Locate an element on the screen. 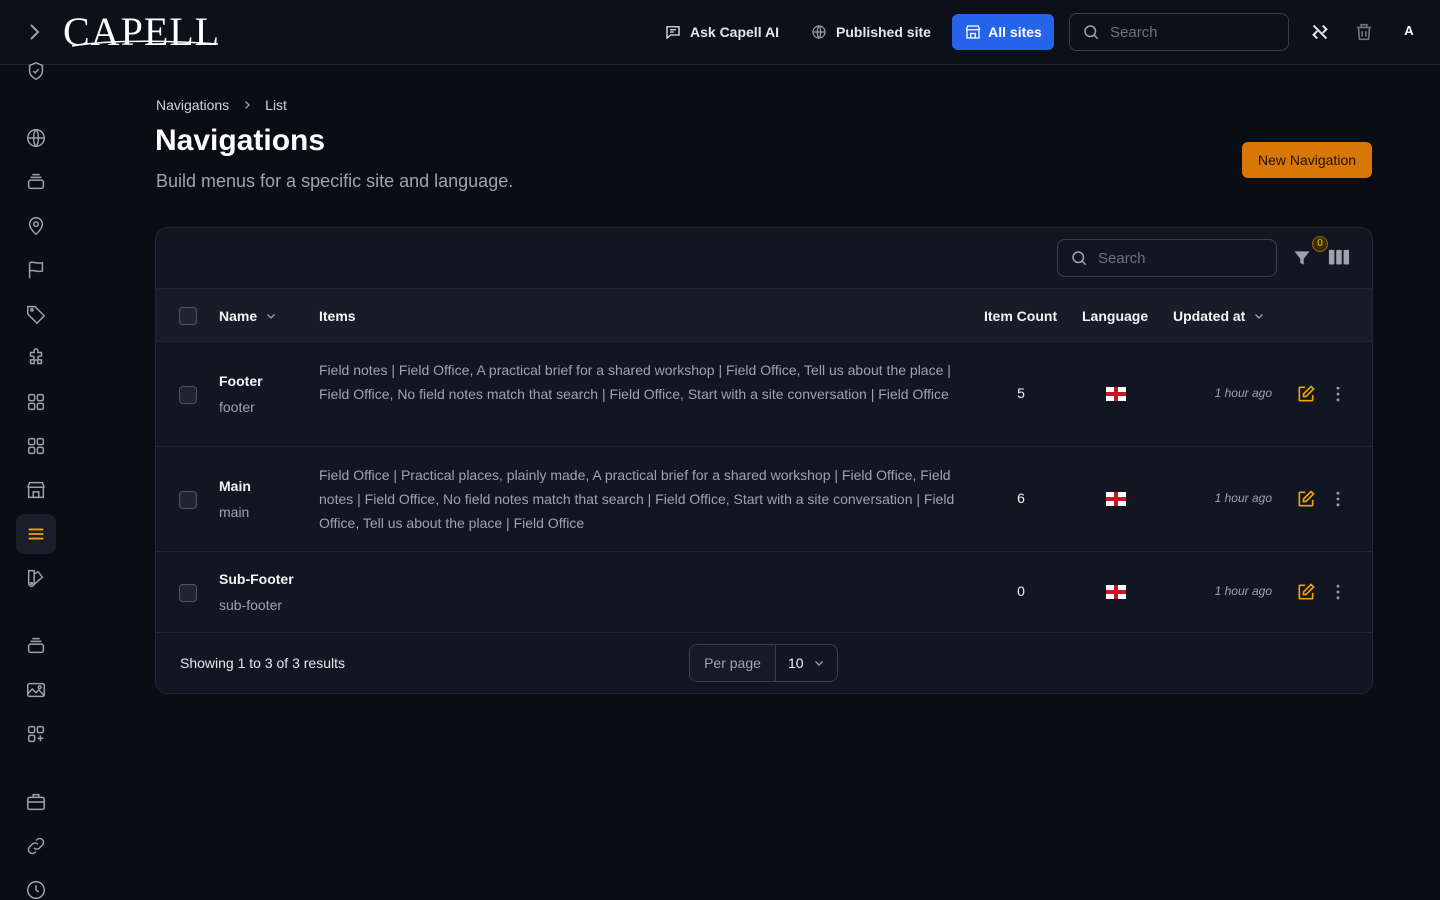 This screenshot has width=1440, height=900. per-page-value: 10 is located at coordinates (796, 663).